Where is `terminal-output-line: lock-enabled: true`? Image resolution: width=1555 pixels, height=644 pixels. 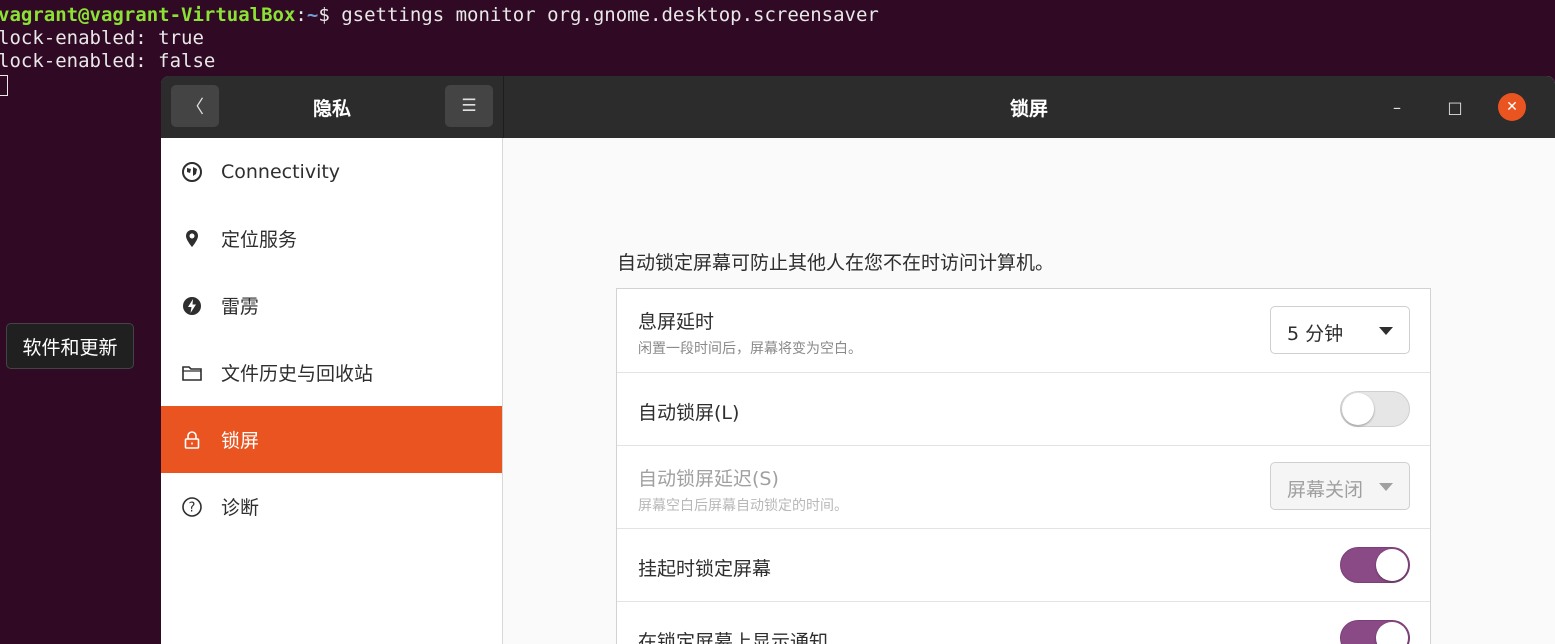
terminal-output-line: lock-enabled: true is located at coordinates (102, 38).